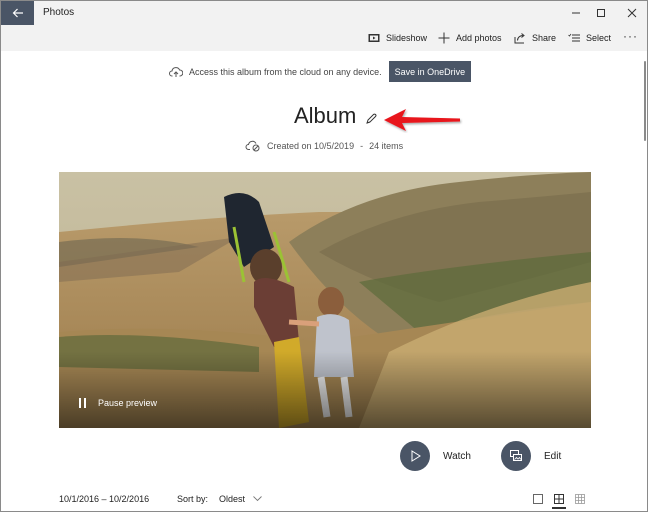  I want to click on command-bar: Slideshow Add photos Share Select ···, so click(324, 38).